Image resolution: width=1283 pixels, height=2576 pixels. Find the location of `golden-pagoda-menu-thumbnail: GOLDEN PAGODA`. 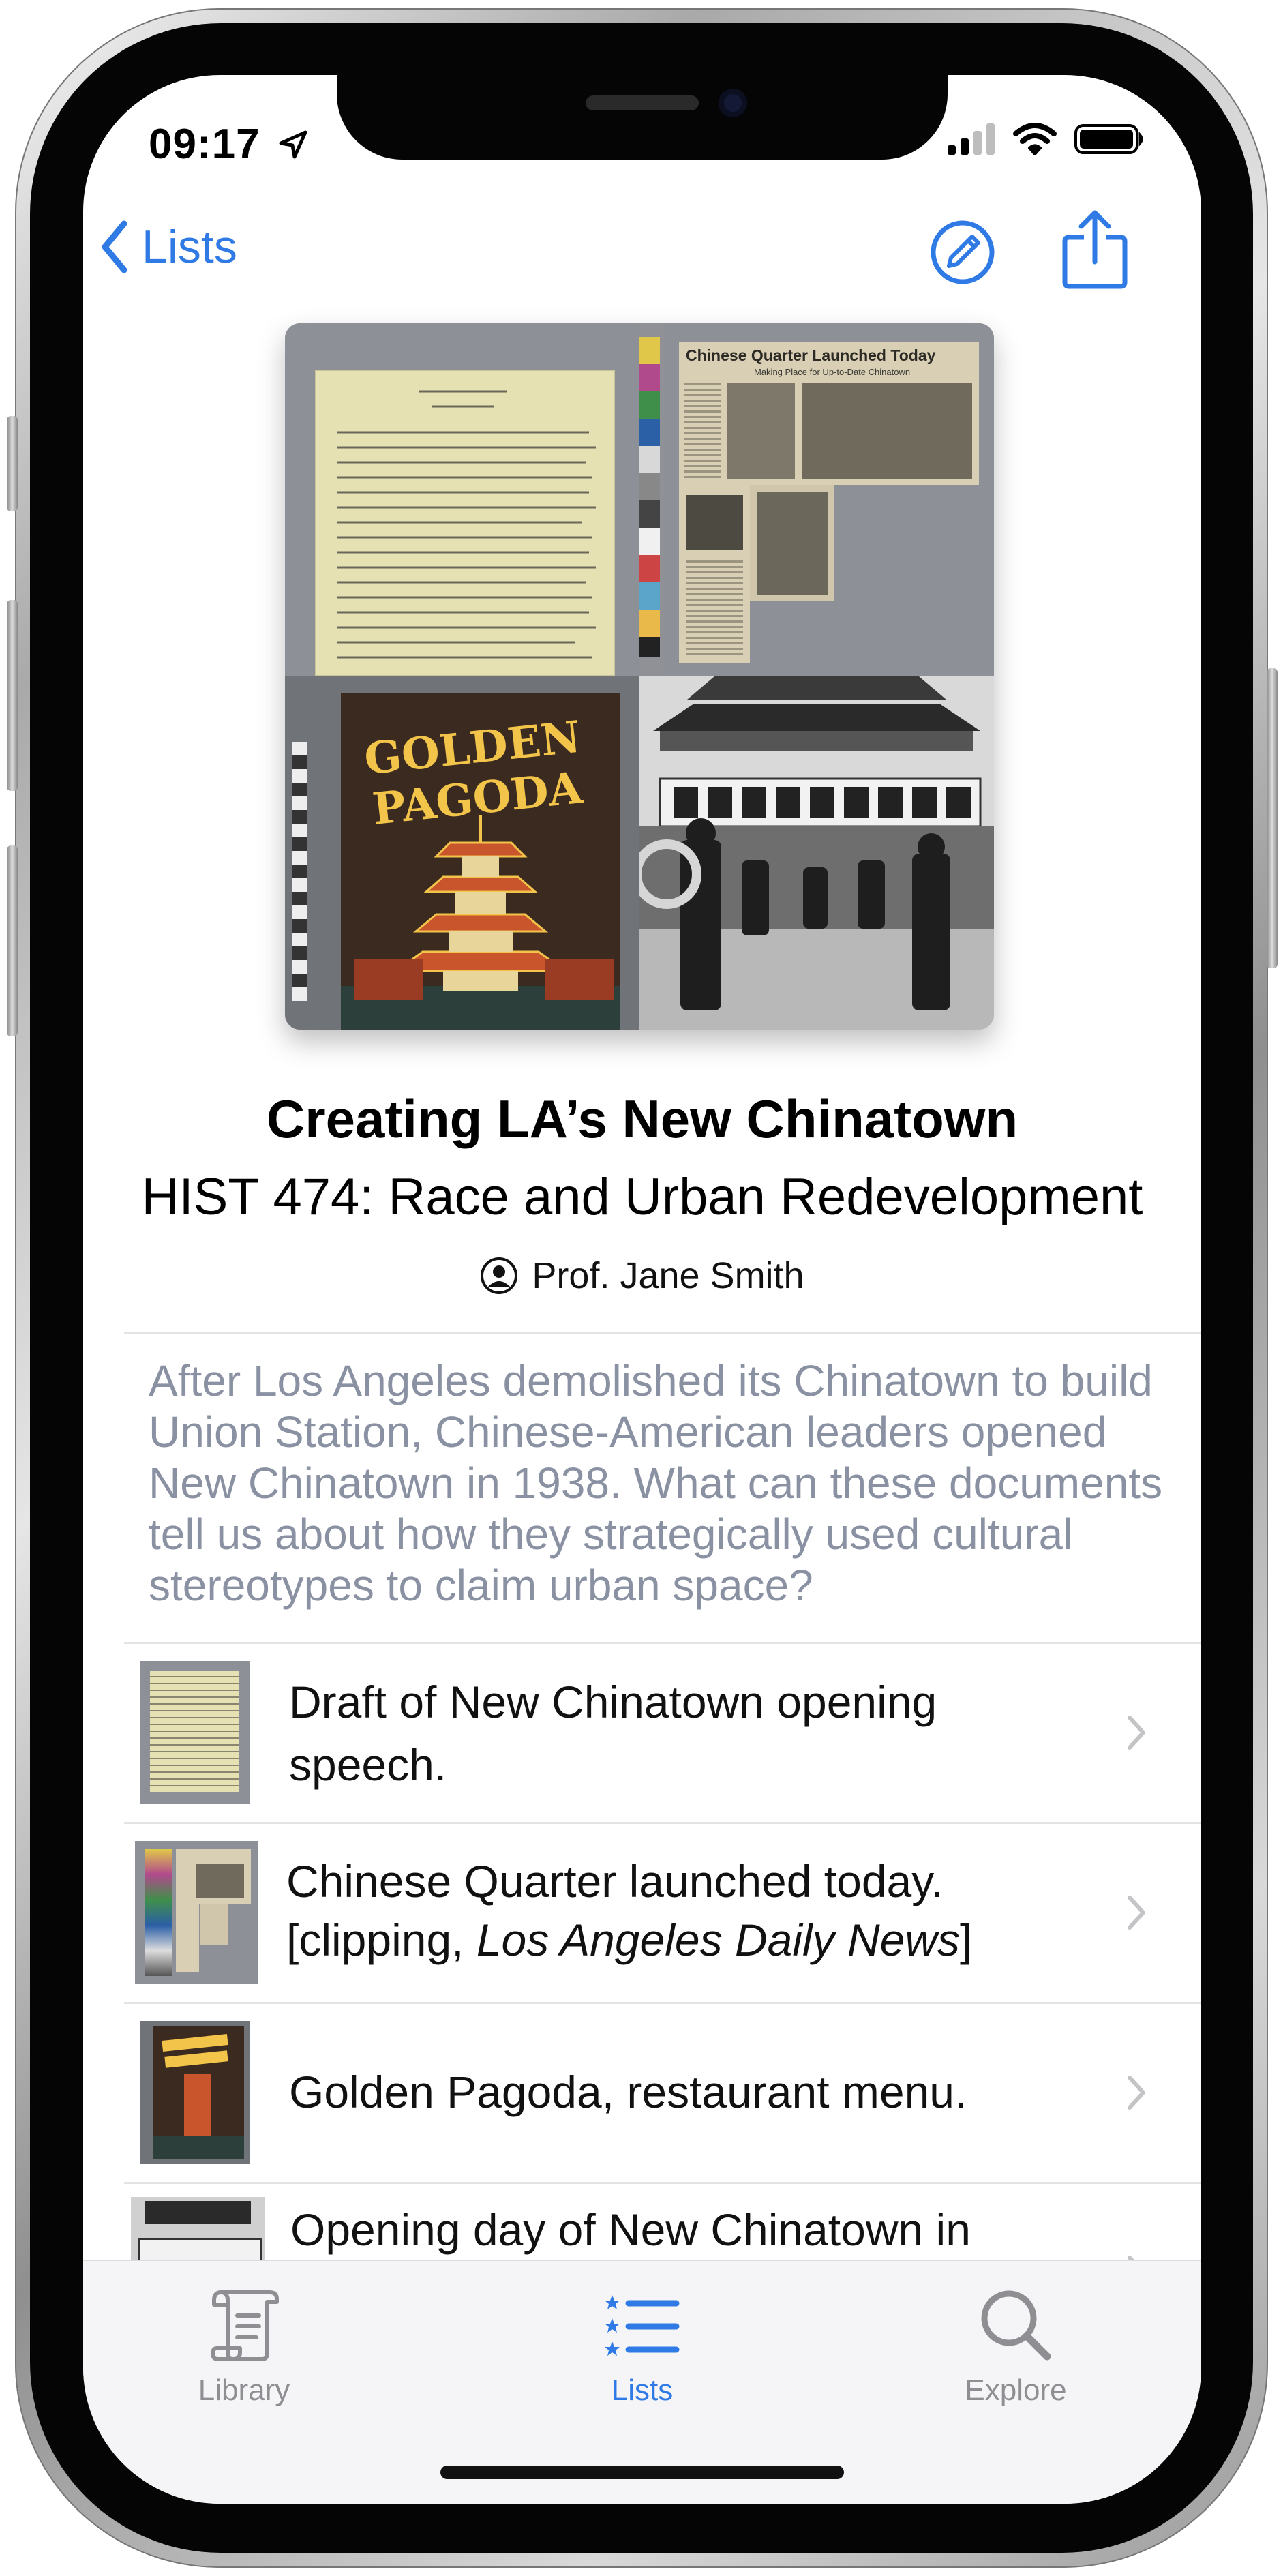

golden-pagoda-menu-thumbnail: GOLDEN PAGODA is located at coordinates (462, 853).